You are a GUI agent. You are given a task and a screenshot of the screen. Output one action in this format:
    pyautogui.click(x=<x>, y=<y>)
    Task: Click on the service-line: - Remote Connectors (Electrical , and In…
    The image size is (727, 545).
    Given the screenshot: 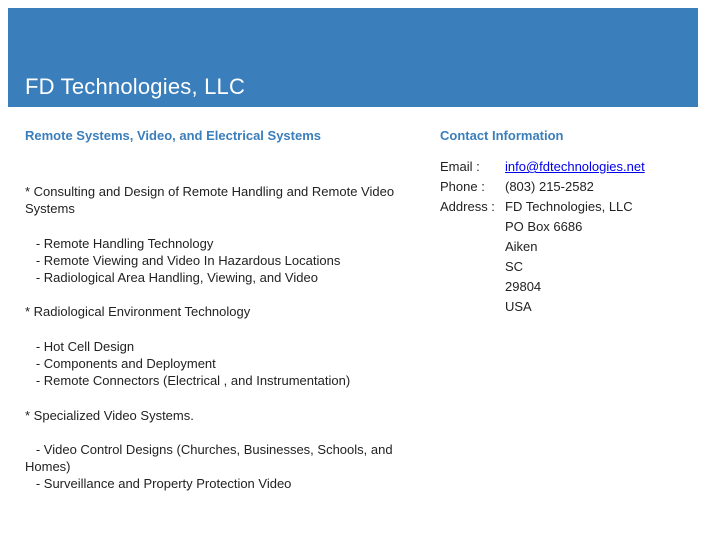 What is the action you would take?
    pyautogui.click(x=188, y=381)
    